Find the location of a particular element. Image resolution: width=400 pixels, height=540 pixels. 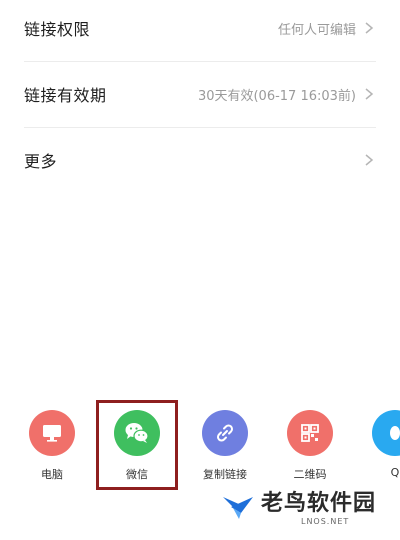

link-permission-row: 链接权限 任何人可编辑 is located at coordinates (200, 30).